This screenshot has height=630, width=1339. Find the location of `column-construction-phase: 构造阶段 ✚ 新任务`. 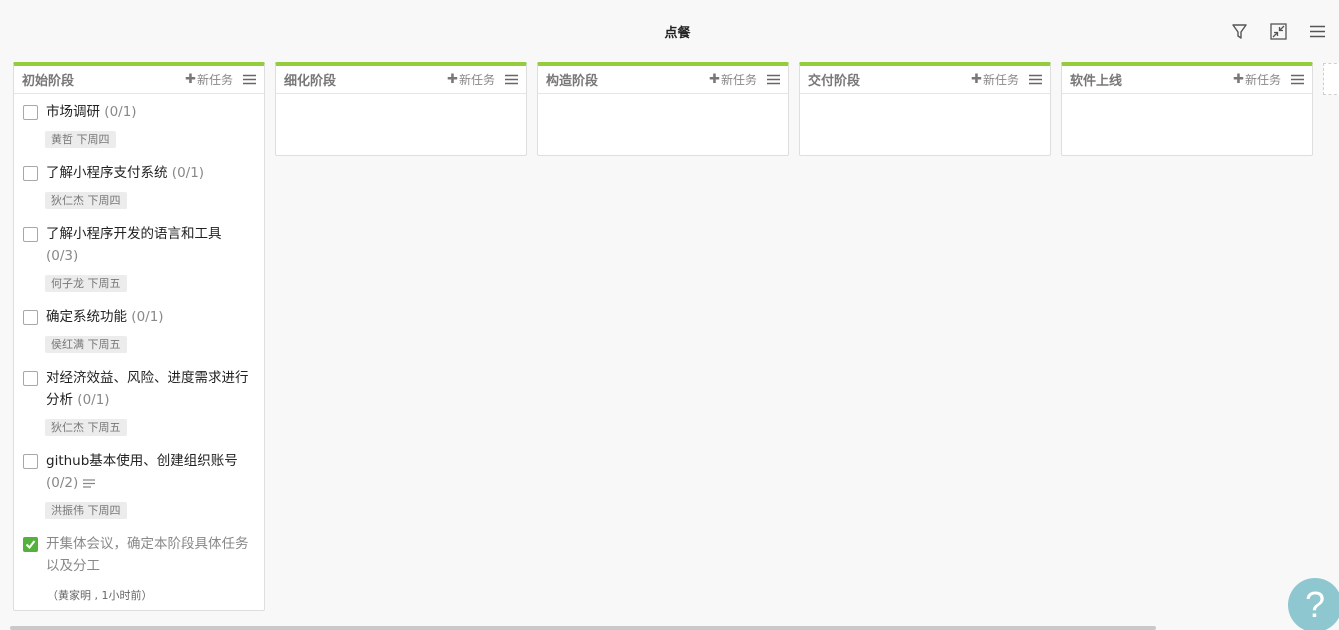

column-construction-phase: 构造阶段 ✚ 新任务 is located at coordinates (663, 109).